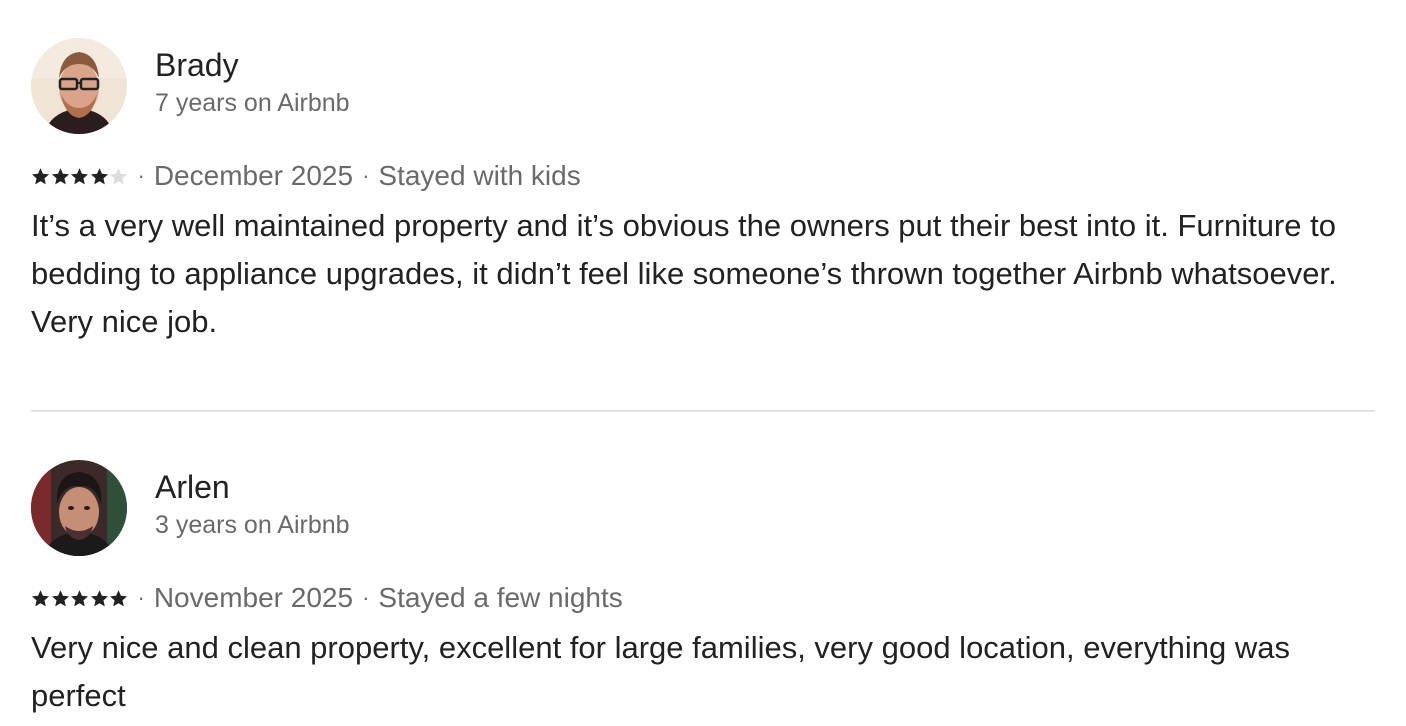  What do you see at coordinates (479, 175) in the screenshot?
I see `trip-type: Stayed with kids` at bounding box center [479, 175].